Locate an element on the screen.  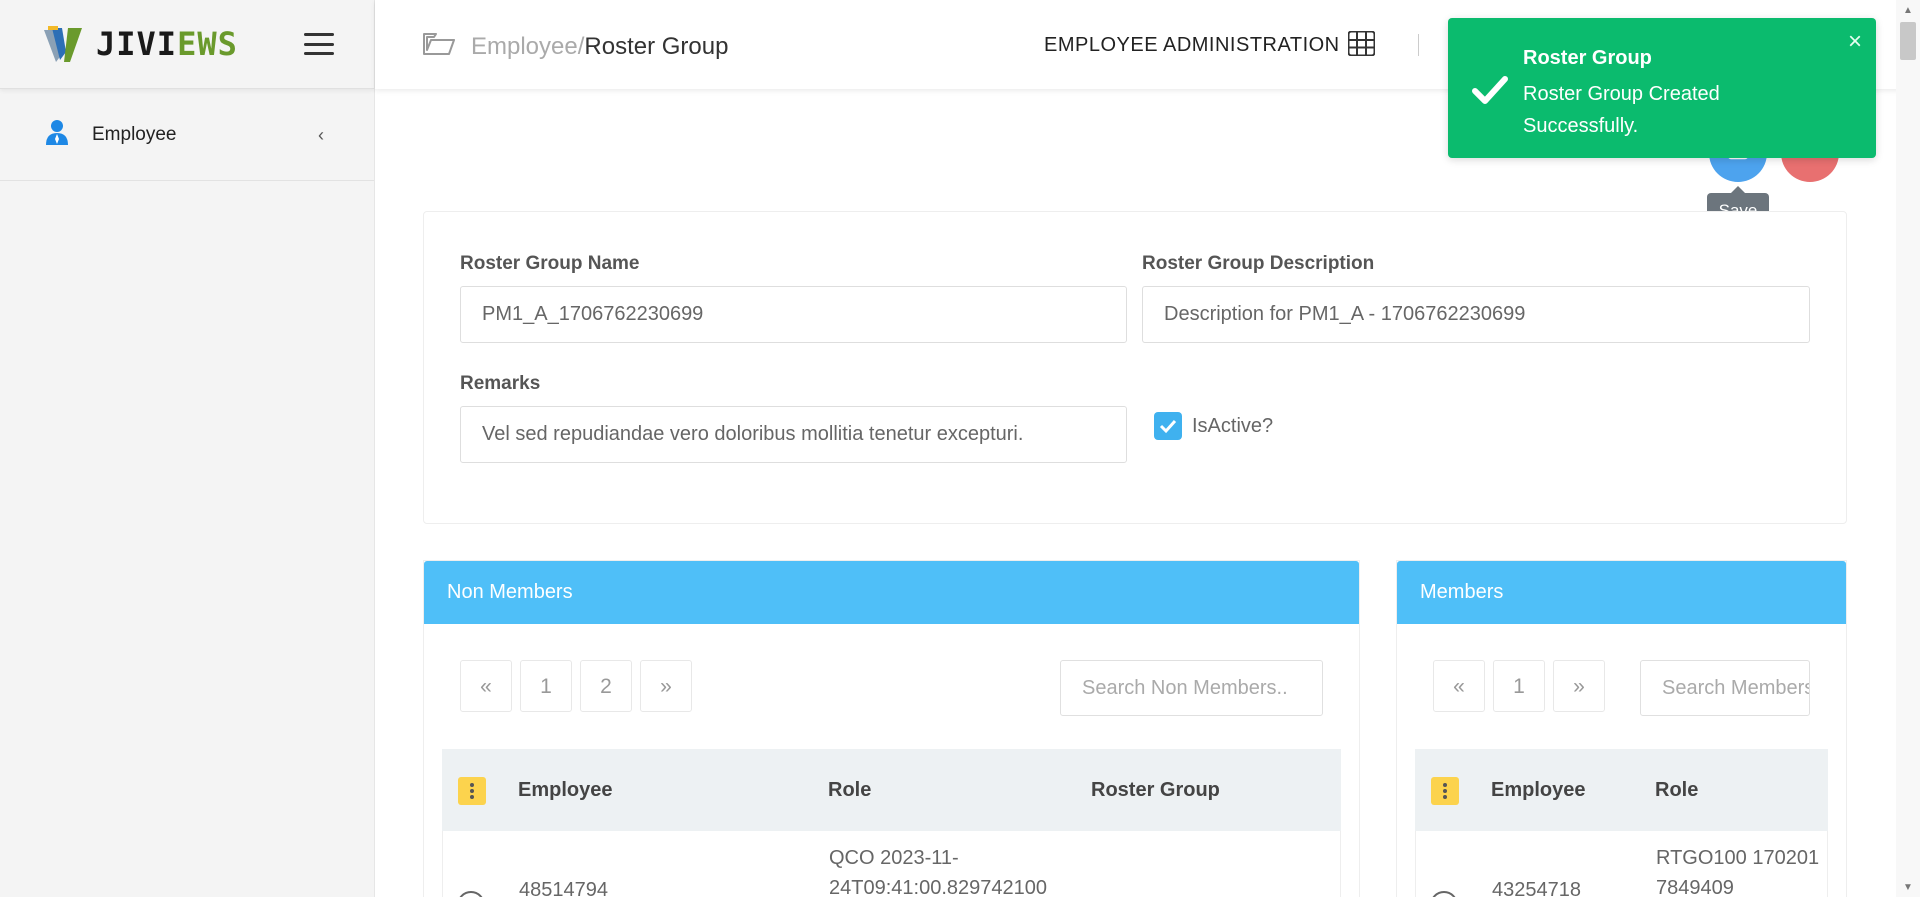
brand-name-part2: EWS is located at coordinates (207, 44).